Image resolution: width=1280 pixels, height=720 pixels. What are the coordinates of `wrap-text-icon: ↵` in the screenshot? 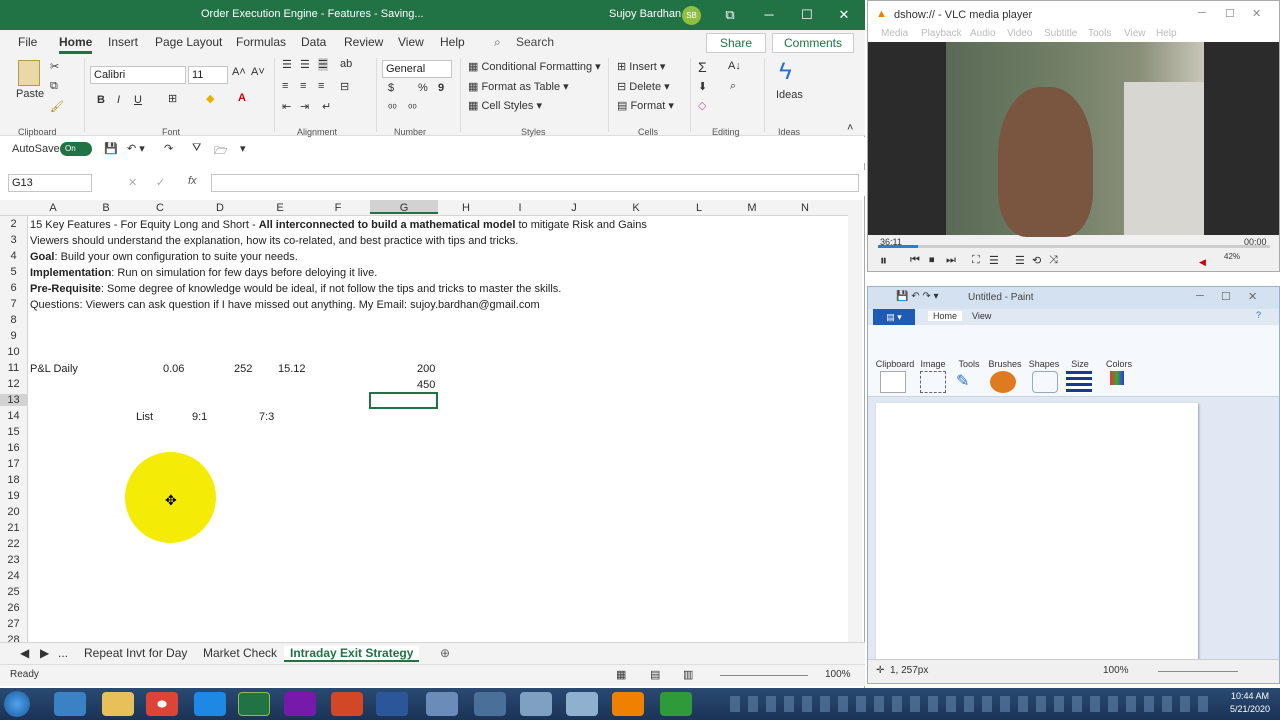 It's located at (326, 106).